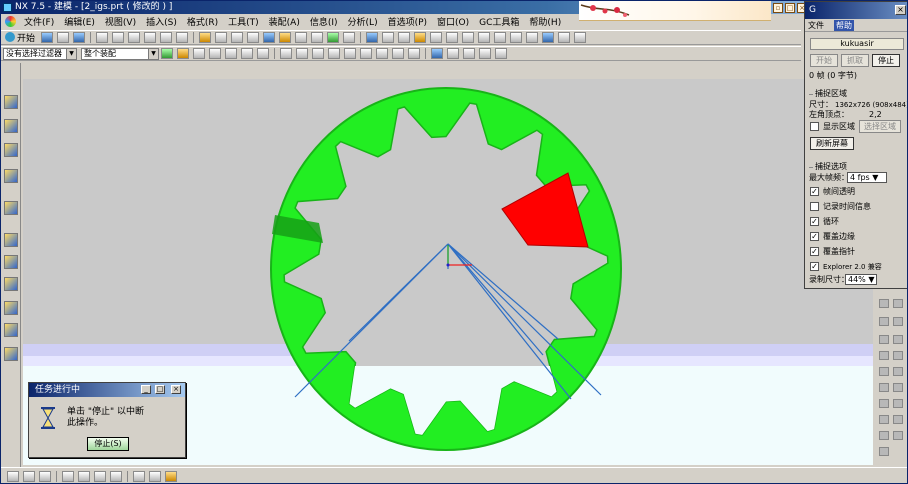 The width and height of the screenshot is (908, 484). What do you see at coordinates (79, 21) in the screenshot?
I see `menu-edit: 编辑(E)` at bounding box center [79, 21].